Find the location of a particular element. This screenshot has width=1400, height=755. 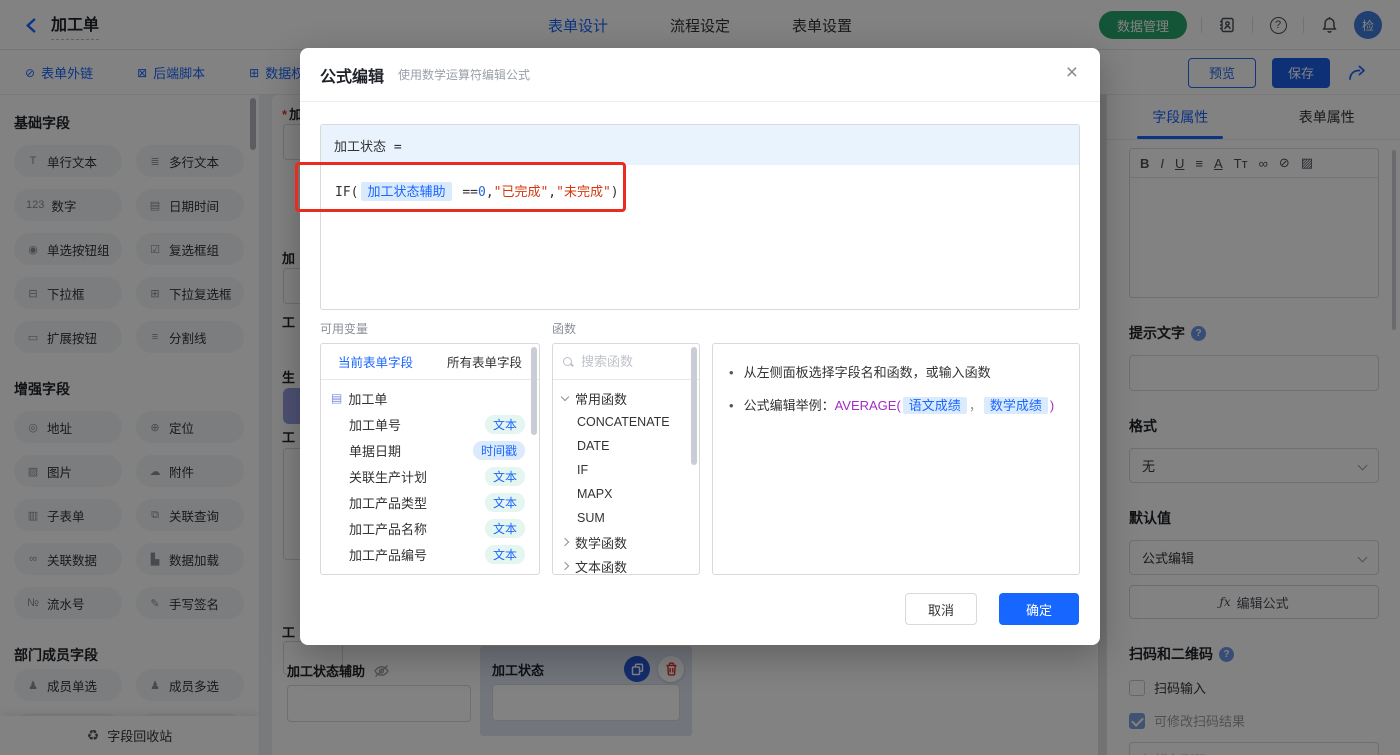

functions-scrollbar is located at coordinates (694, 406).